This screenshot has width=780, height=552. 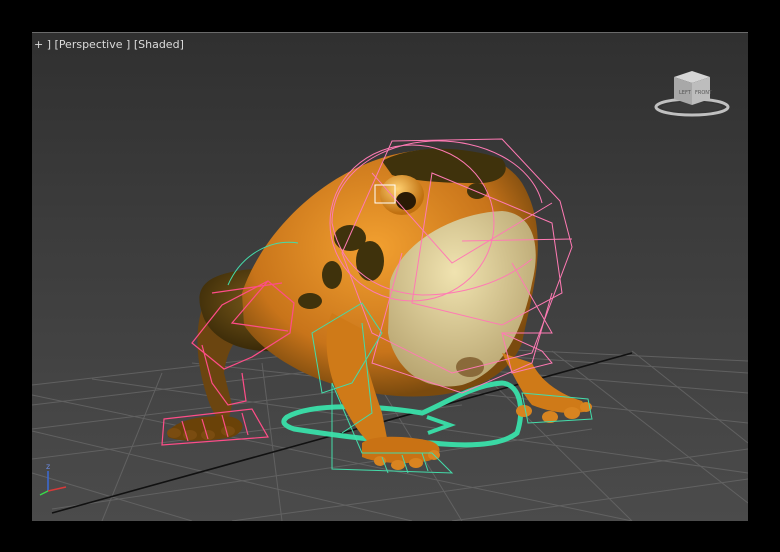 I want to click on frog-pupil, so click(x=406, y=201).